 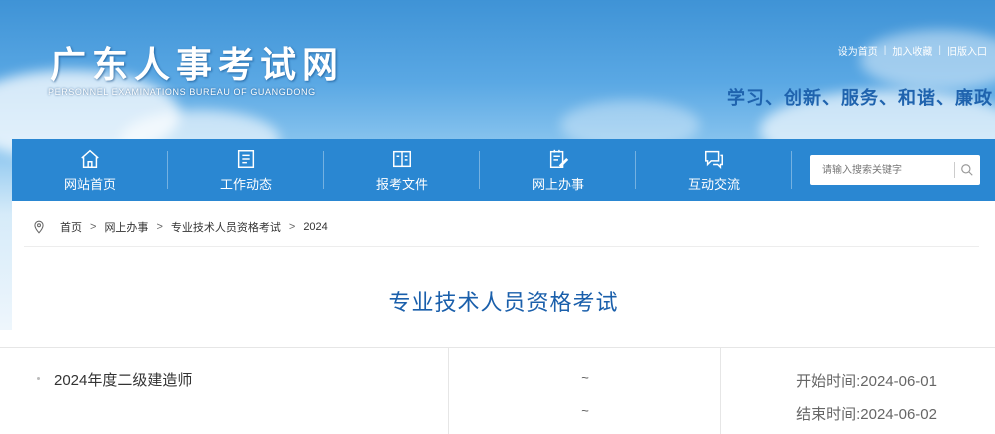 What do you see at coordinates (39, 227) in the screenshot?
I see `location-pin-icon` at bounding box center [39, 227].